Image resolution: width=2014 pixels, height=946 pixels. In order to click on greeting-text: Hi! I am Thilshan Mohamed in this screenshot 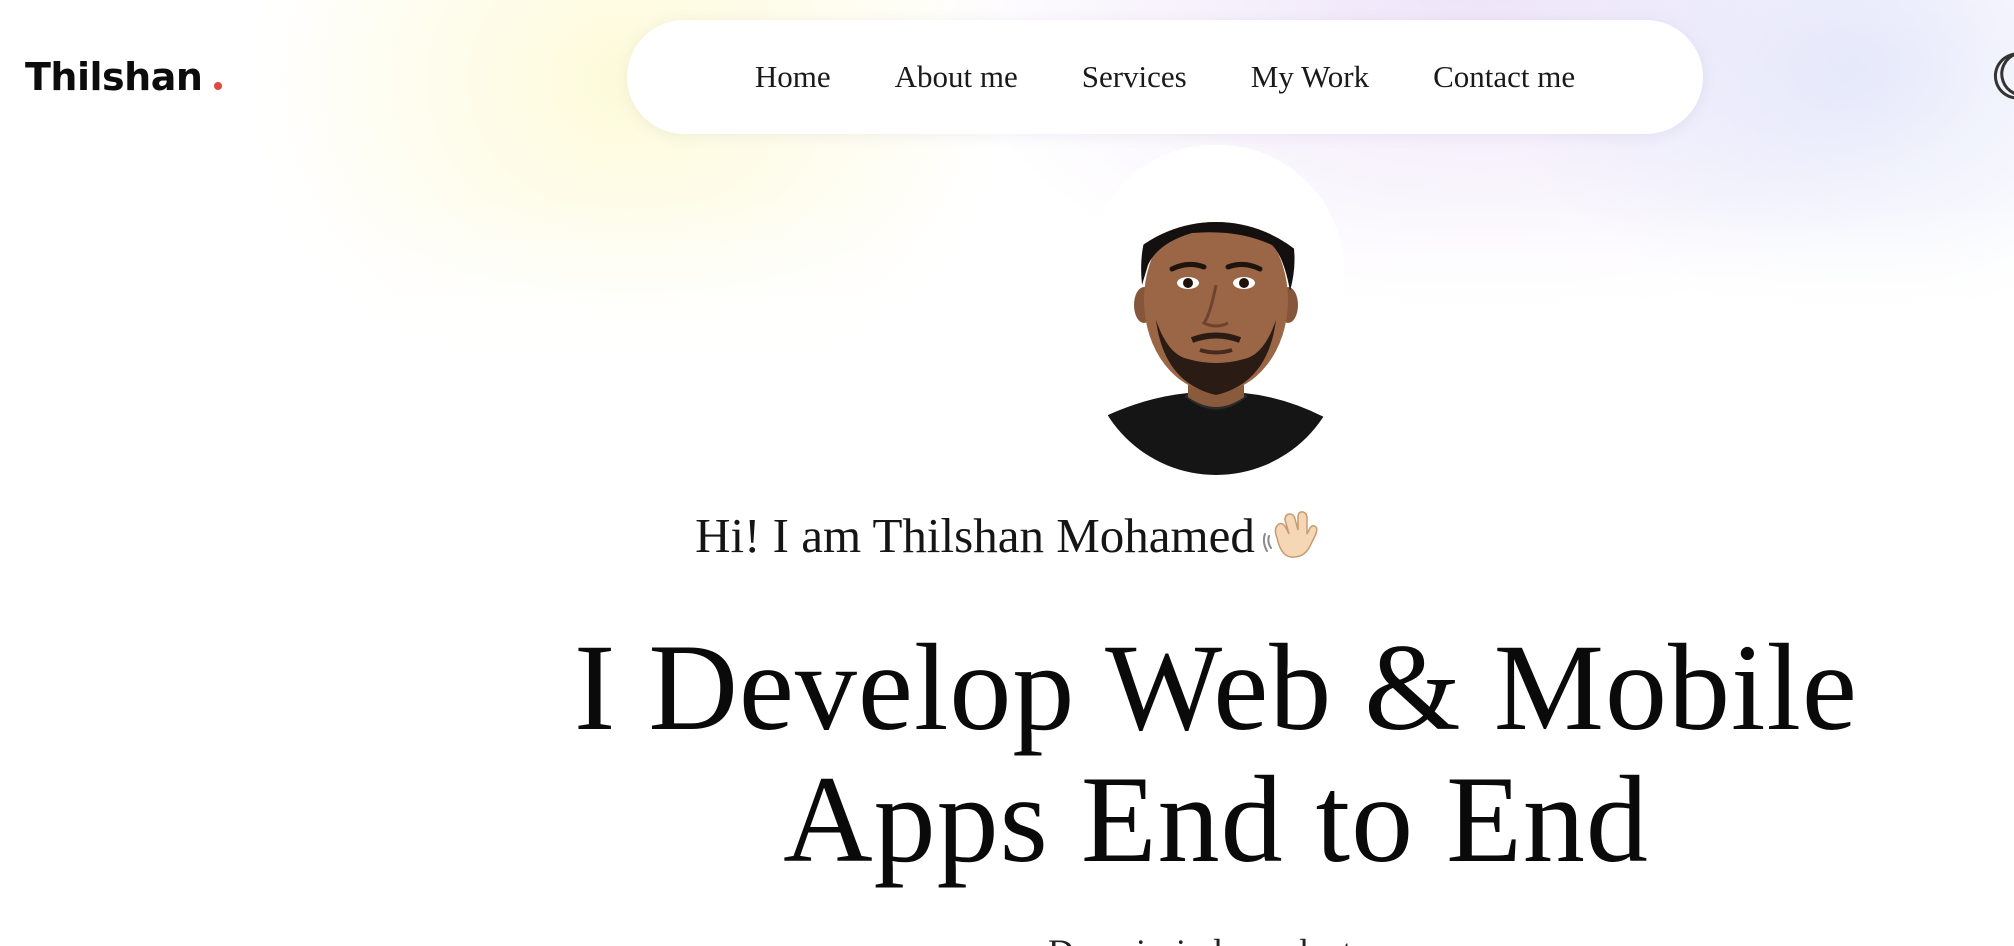, I will do `click(975, 535)`.